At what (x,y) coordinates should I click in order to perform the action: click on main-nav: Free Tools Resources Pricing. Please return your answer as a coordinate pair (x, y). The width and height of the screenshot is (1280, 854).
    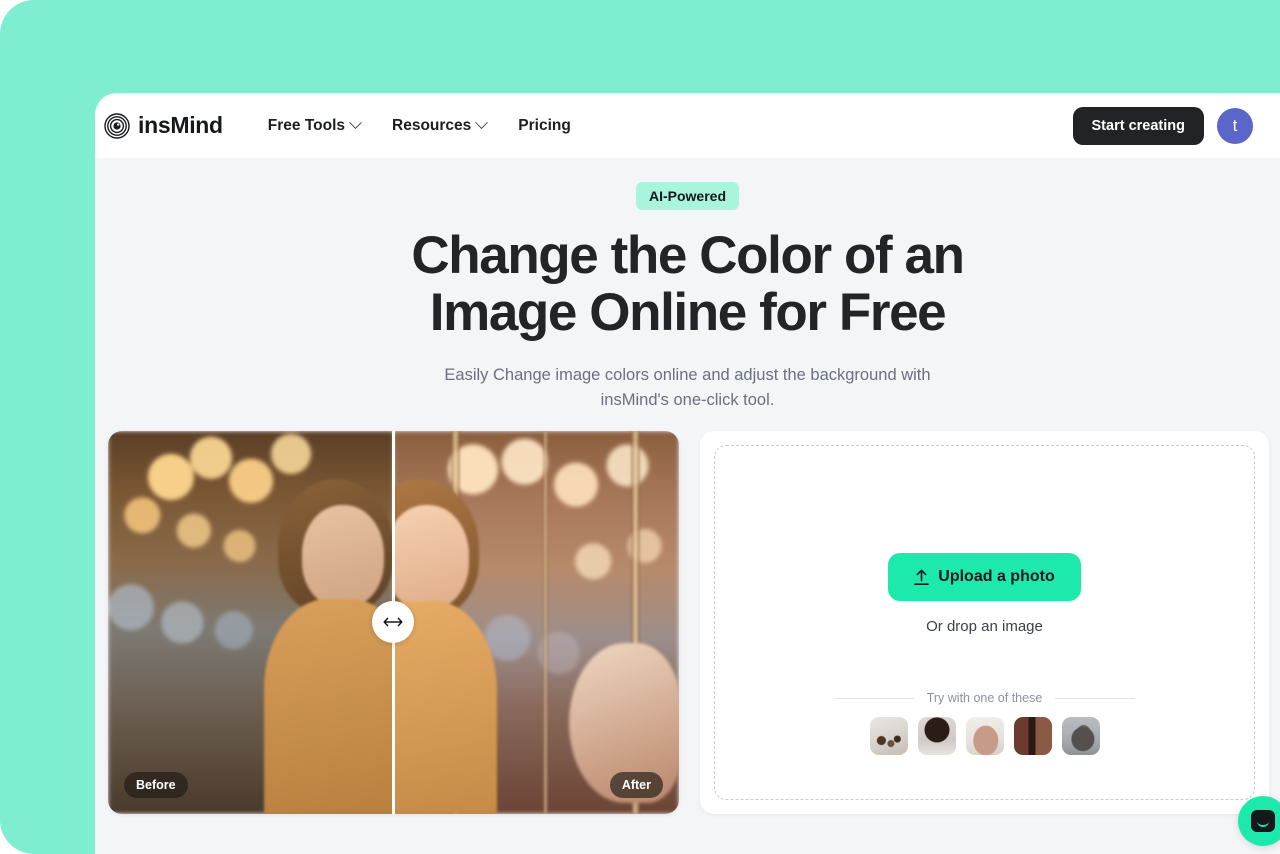
    Looking at the image, I should click on (419, 125).